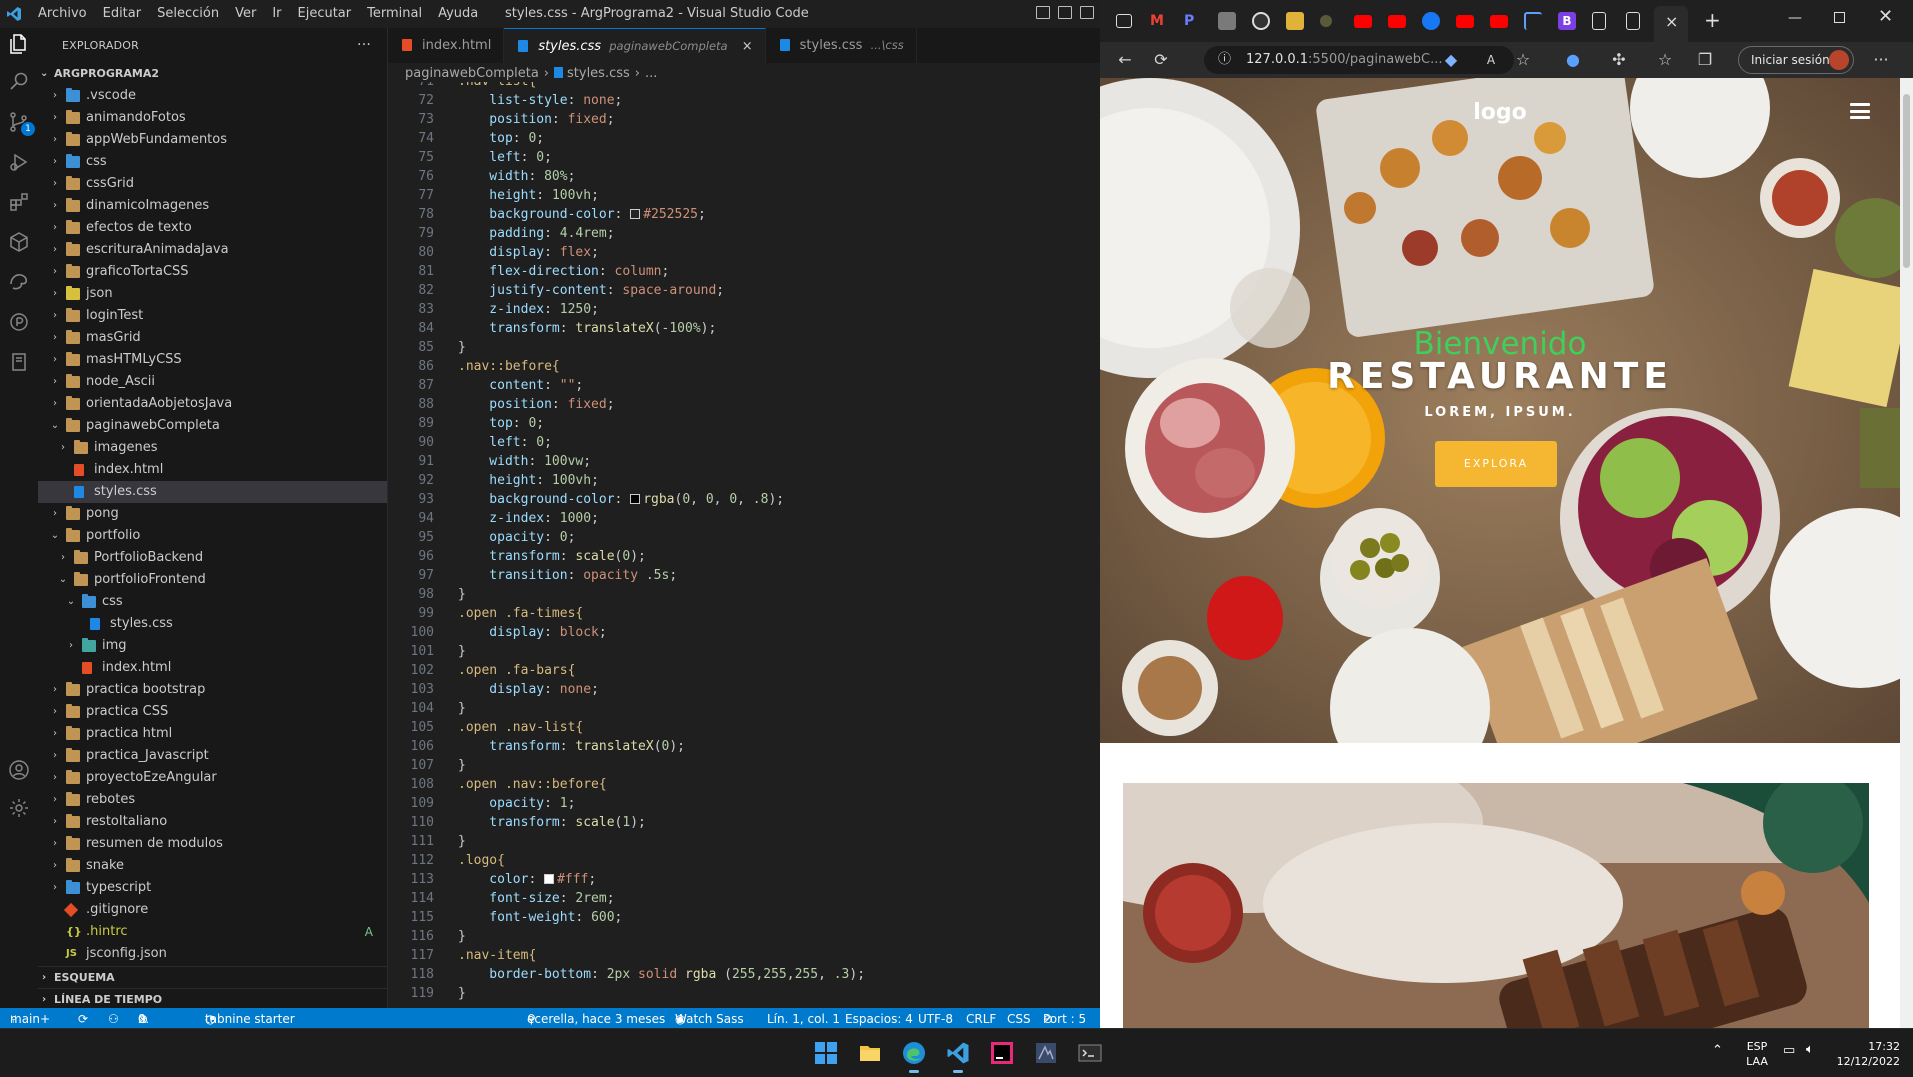 Image resolution: width=1913 pixels, height=1077 pixels. Describe the element at coordinates (19, 282) in the screenshot. I see `edge-devtools-icon` at that location.